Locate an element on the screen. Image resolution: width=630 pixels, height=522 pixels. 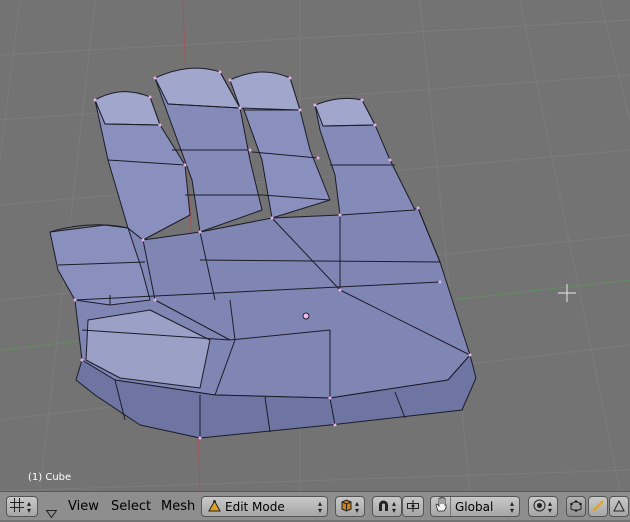
mode-dropdown: Edit Mode ▴ ▾ is located at coordinates (264, 506).